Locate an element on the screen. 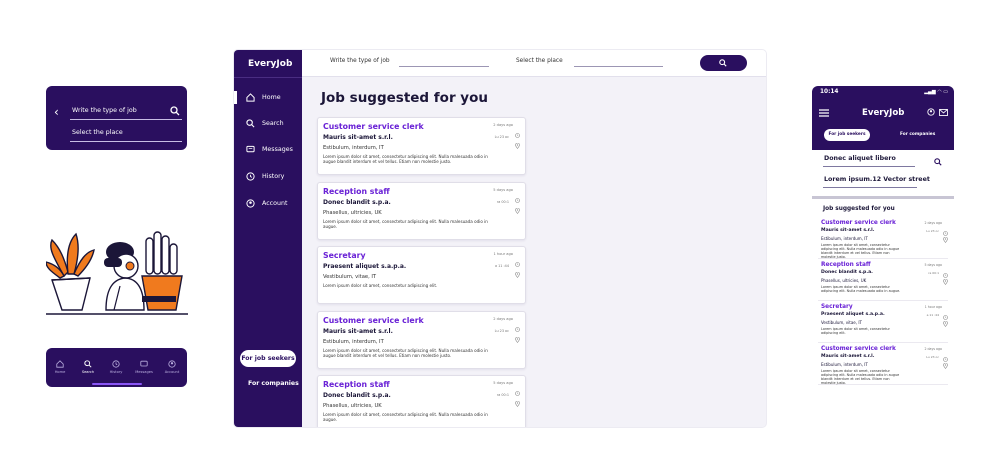 The width and height of the screenshot is (1000, 474). tab-history: History is located at coordinates (116, 367).